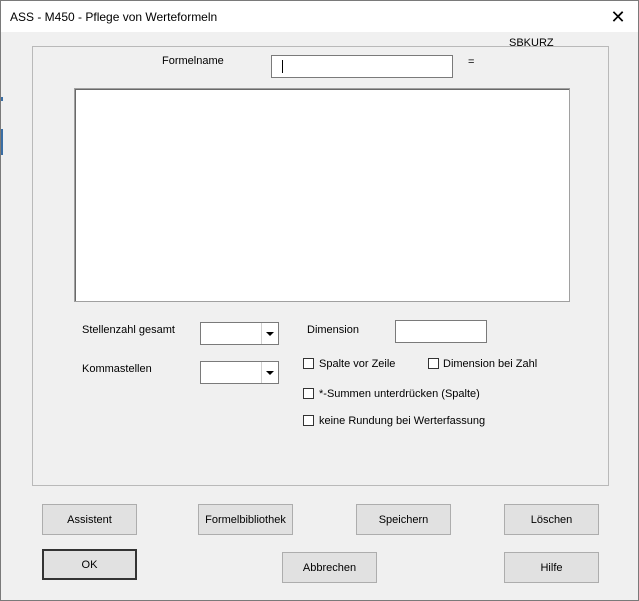  What do you see at coordinates (551, 567) in the screenshot?
I see `hilfe-button: Hilfe` at bounding box center [551, 567].